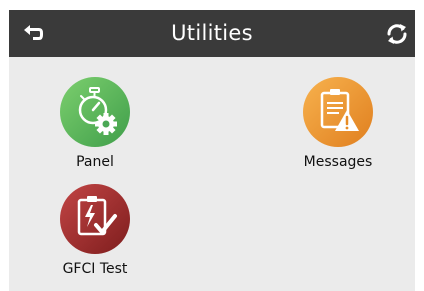 The height and width of the screenshot is (291, 424). I want to click on tile-panel: Panel, so click(95, 124).